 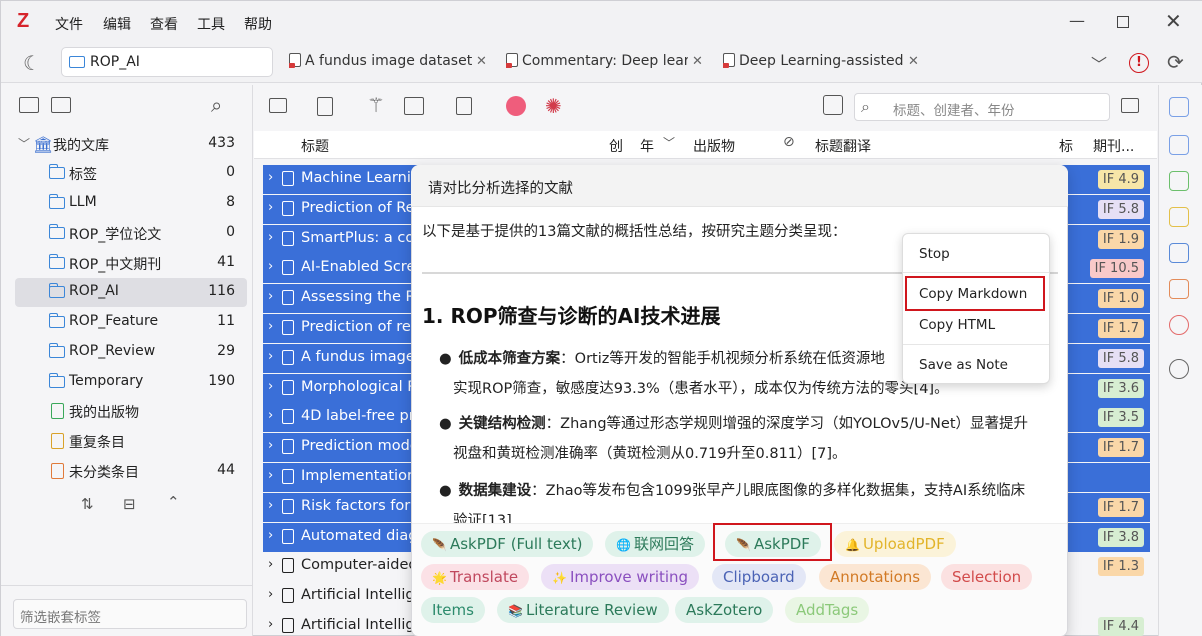 I want to click on abstract-icon, so click(x=1179, y=145).